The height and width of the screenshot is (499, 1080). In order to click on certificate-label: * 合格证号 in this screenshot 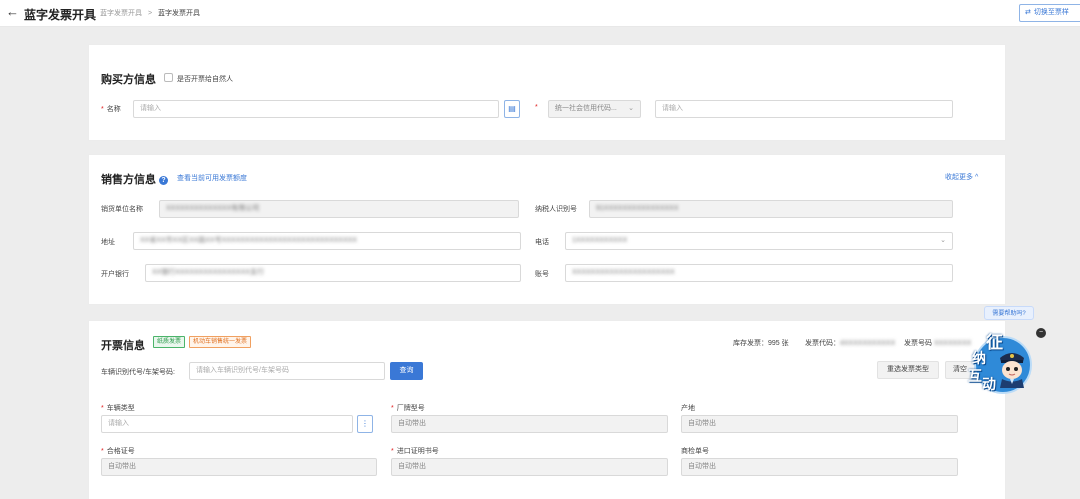, I will do `click(118, 451)`.